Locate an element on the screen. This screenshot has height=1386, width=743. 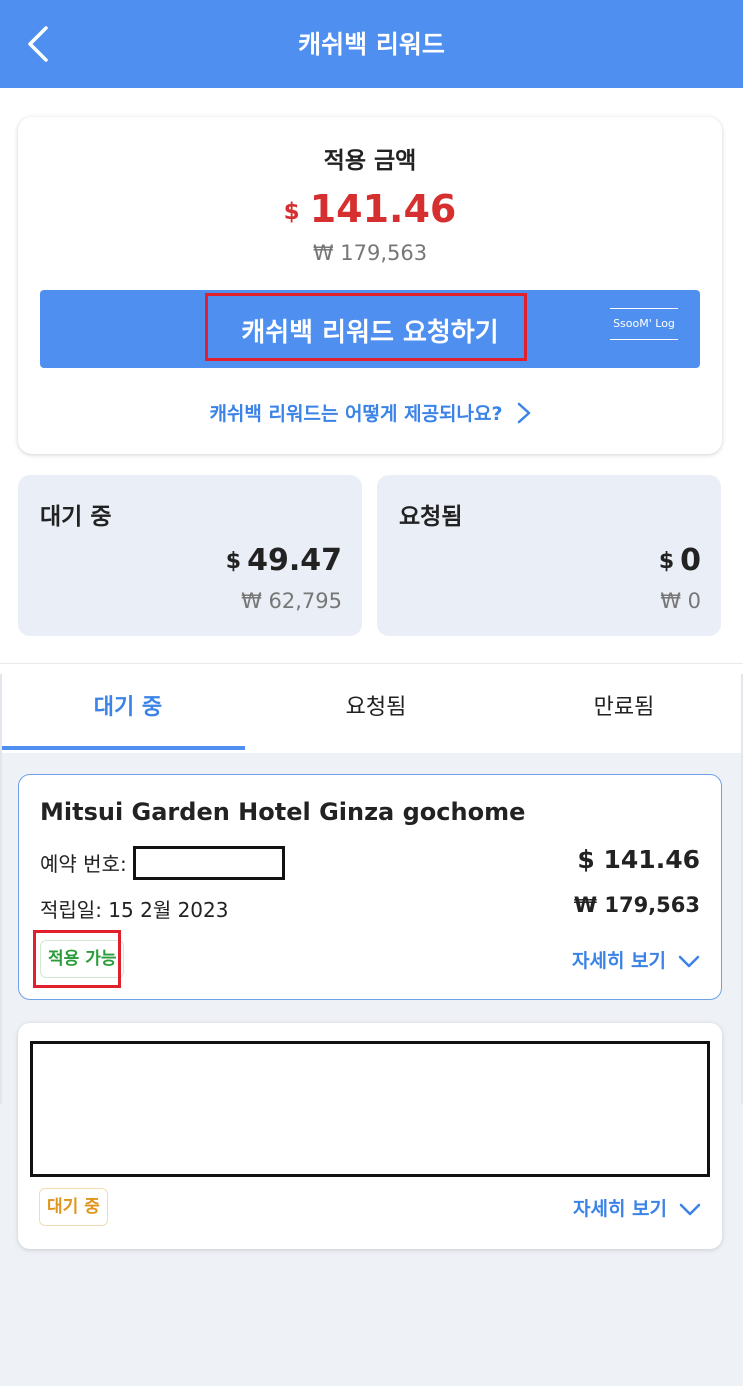
request-cashback-button: 캐쉬백 리워드 요청하기 SsooM' Log is located at coordinates (370, 329).